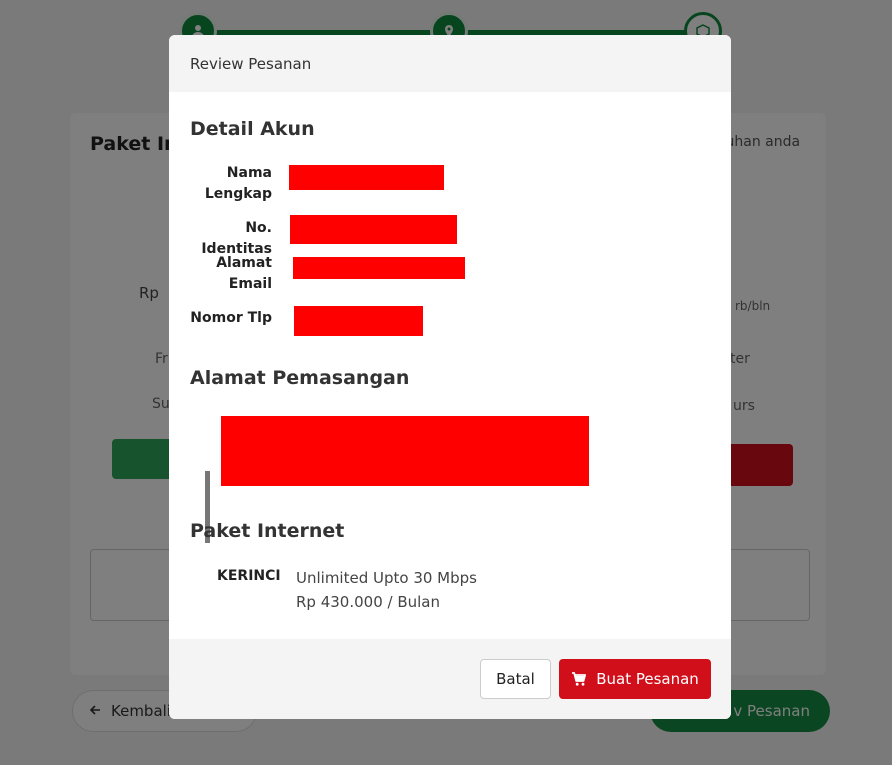  Describe the element at coordinates (379, 268) in the screenshot. I see `redacted-email` at that location.